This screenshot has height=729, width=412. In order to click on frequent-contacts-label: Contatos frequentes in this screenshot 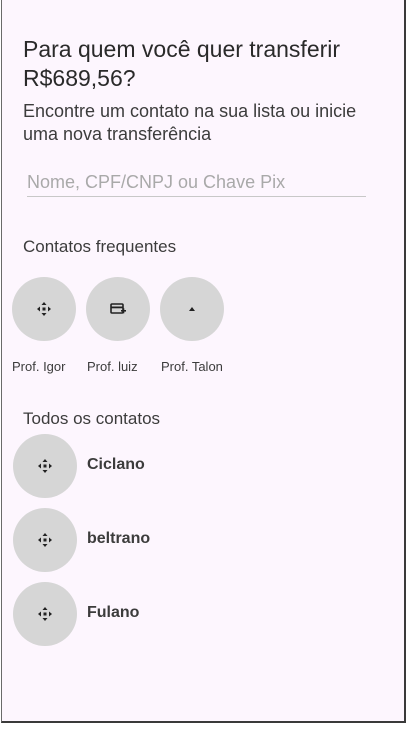, I will do `click(100, 246)`.